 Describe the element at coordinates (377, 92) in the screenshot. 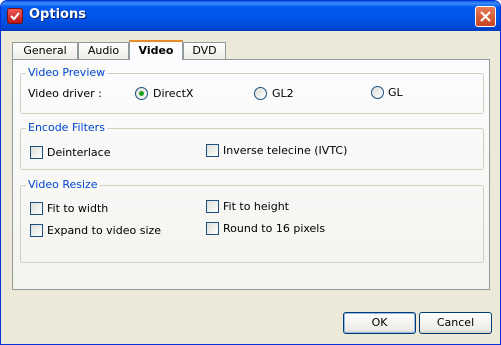

I see `gl-radio` at that location.